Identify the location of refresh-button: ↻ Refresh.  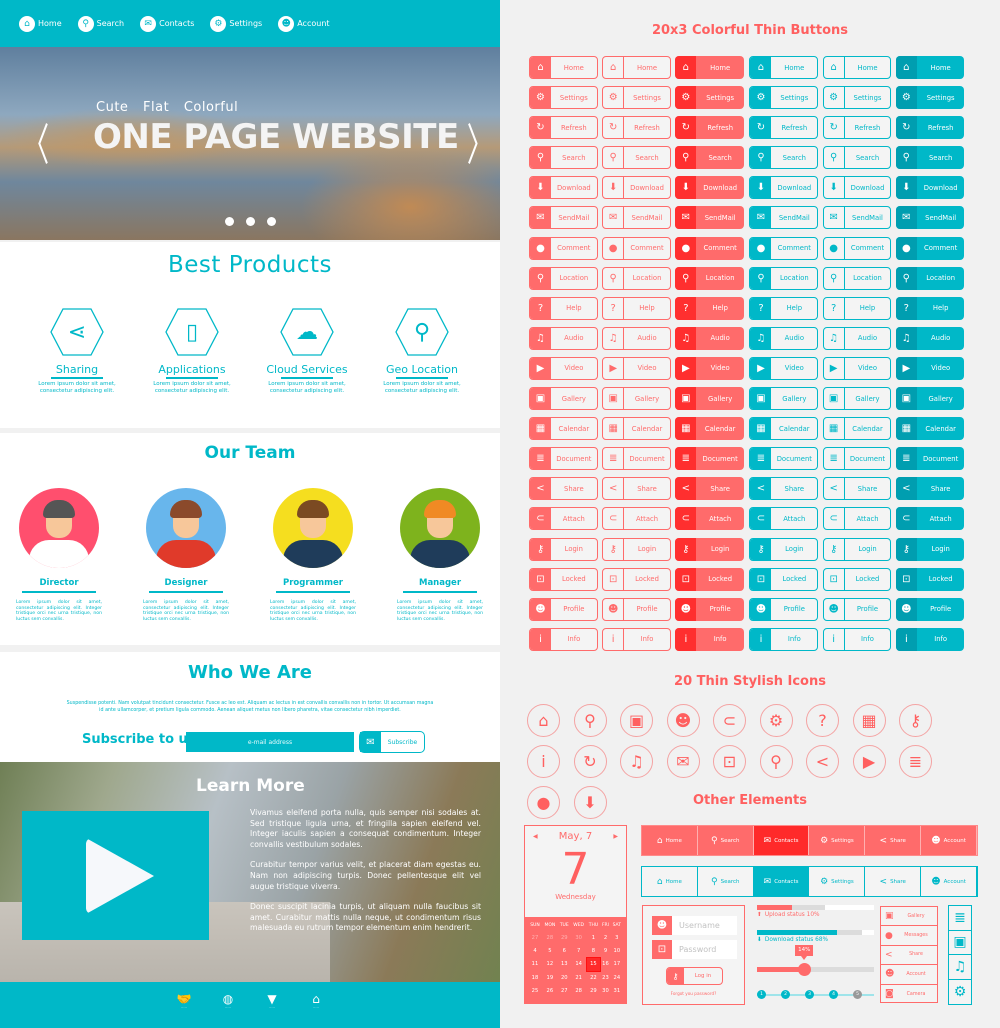
(857, 128).